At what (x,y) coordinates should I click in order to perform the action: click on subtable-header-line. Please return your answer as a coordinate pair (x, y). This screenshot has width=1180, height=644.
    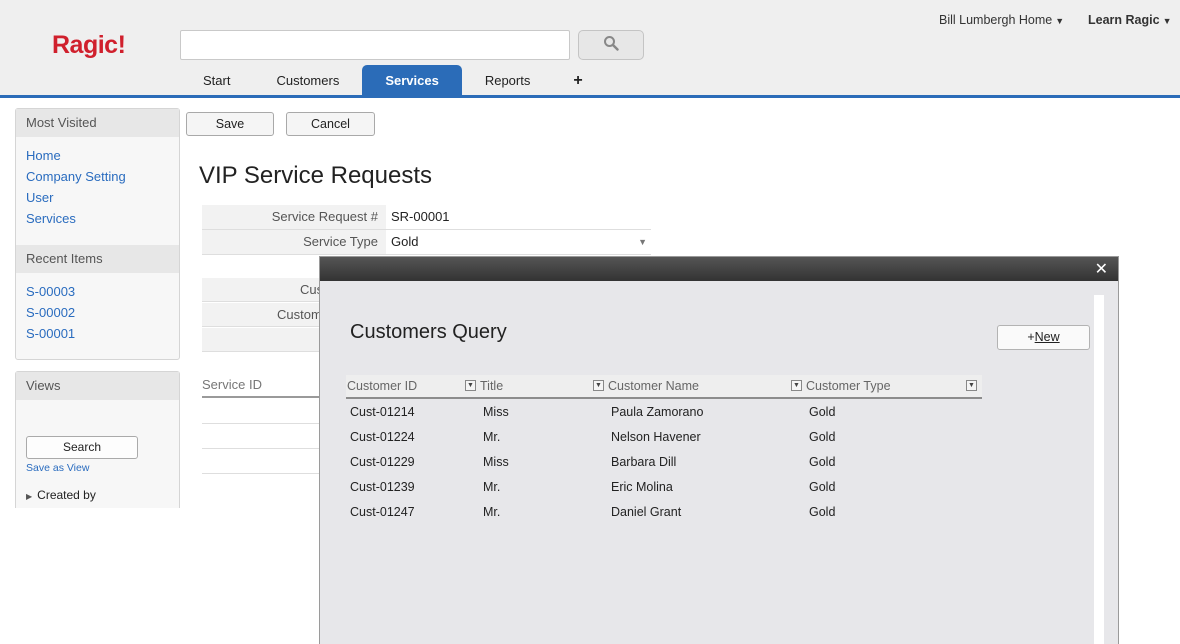
    Looking at the image, I should click on (261, 397).